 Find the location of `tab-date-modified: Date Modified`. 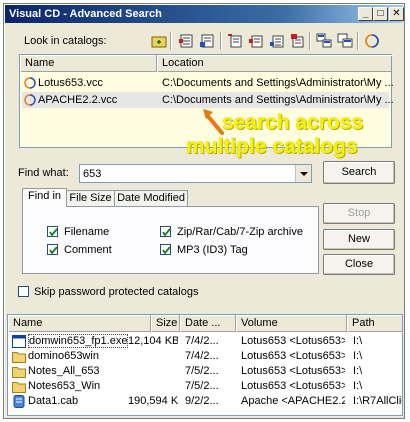

tab-date-modified: Date Modified is located at coordinates (151, 198).